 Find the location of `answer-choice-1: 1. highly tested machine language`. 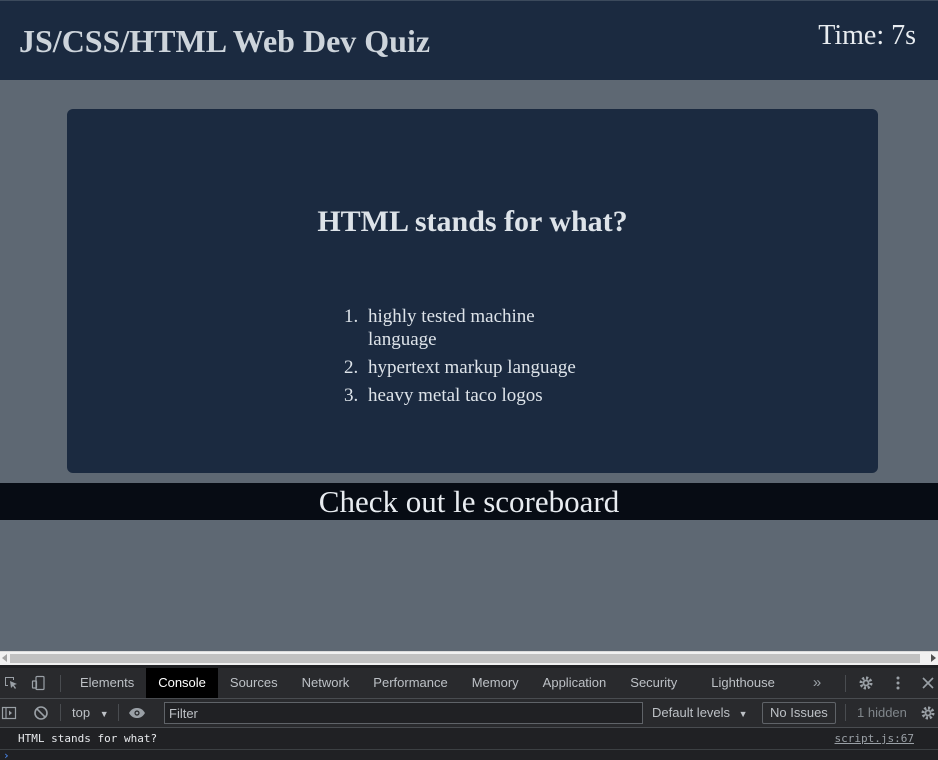

answer-choice-1: 1. highly tested machine language is located at coordinates (462, 328).